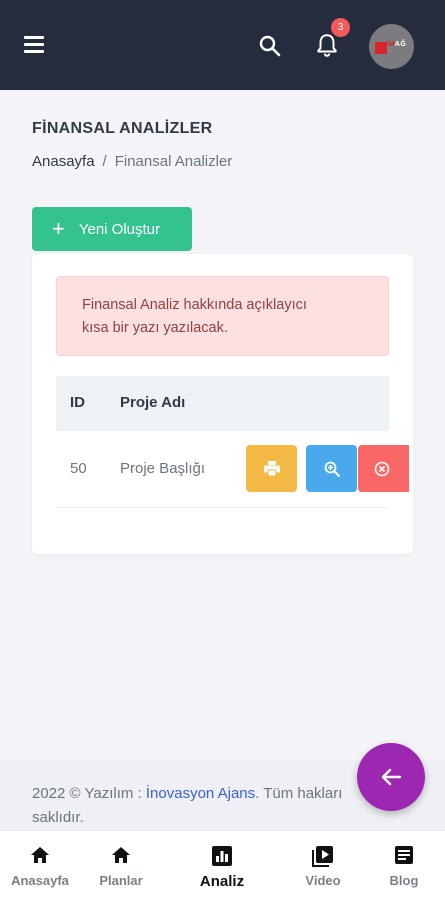 This screenshot has height=900, width=445. I want to click on print-icon, so click(272, 468).